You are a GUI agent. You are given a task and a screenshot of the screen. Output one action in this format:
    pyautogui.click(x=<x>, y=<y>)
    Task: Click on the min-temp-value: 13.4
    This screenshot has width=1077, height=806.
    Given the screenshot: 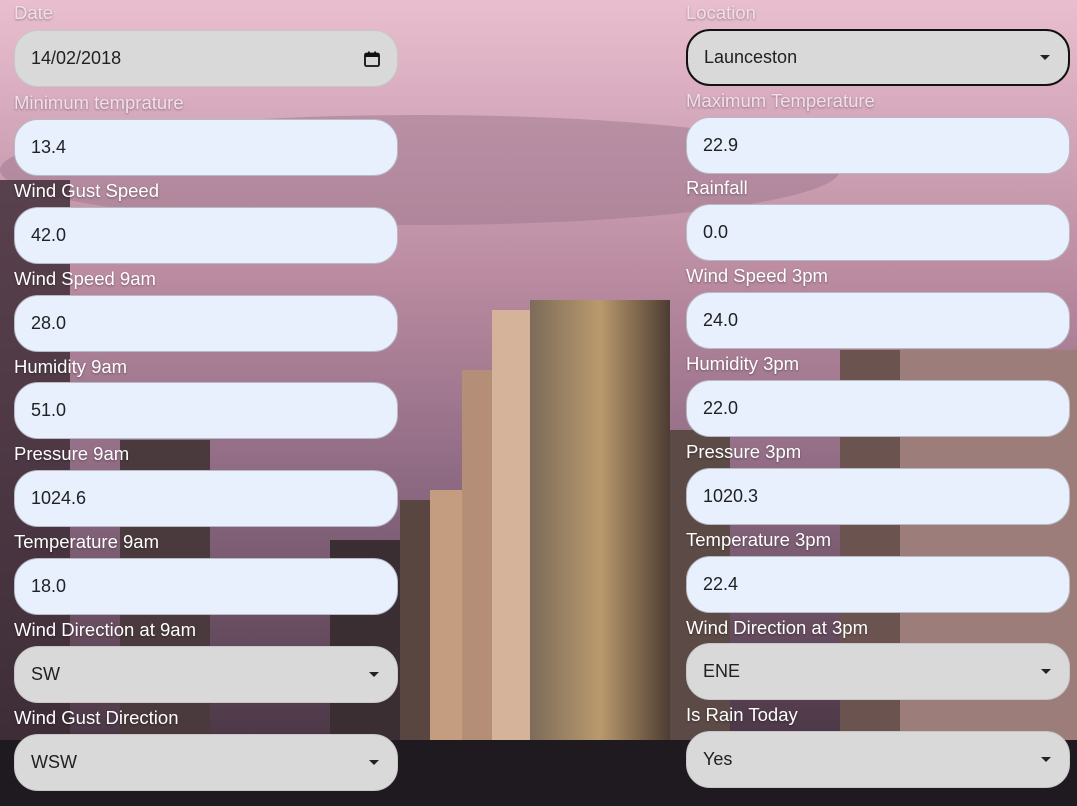 What is the action you would take?
    pyautogui.click(x=49, y=147)
    